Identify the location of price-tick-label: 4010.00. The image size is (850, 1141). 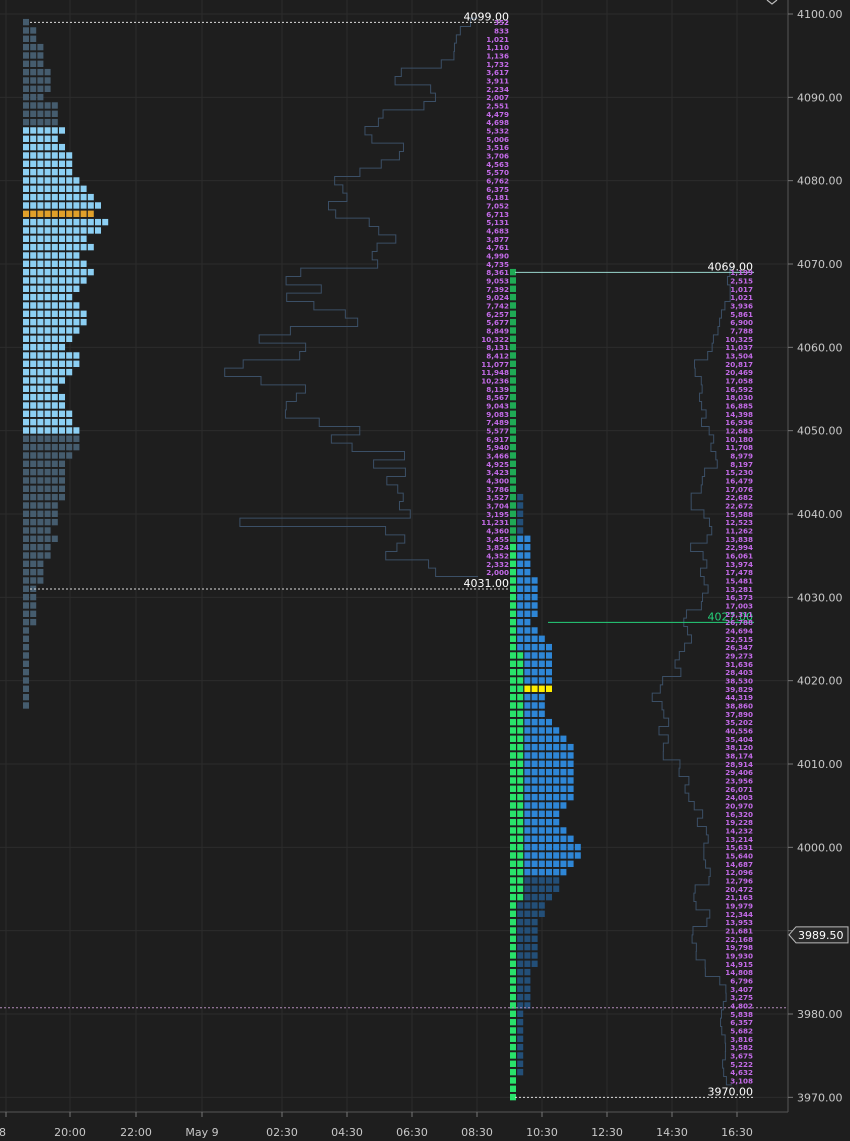
(820, 764).